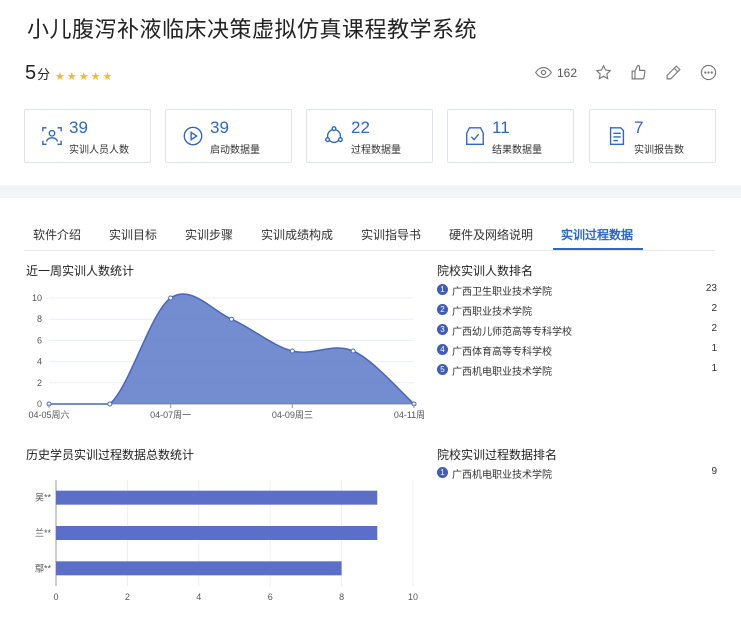 Image resolution: width=741 pixels, height=627 pixels. Describe the element at coordinates (598, 249) in the screenshot. I see `active-tab-indicator` at that location.